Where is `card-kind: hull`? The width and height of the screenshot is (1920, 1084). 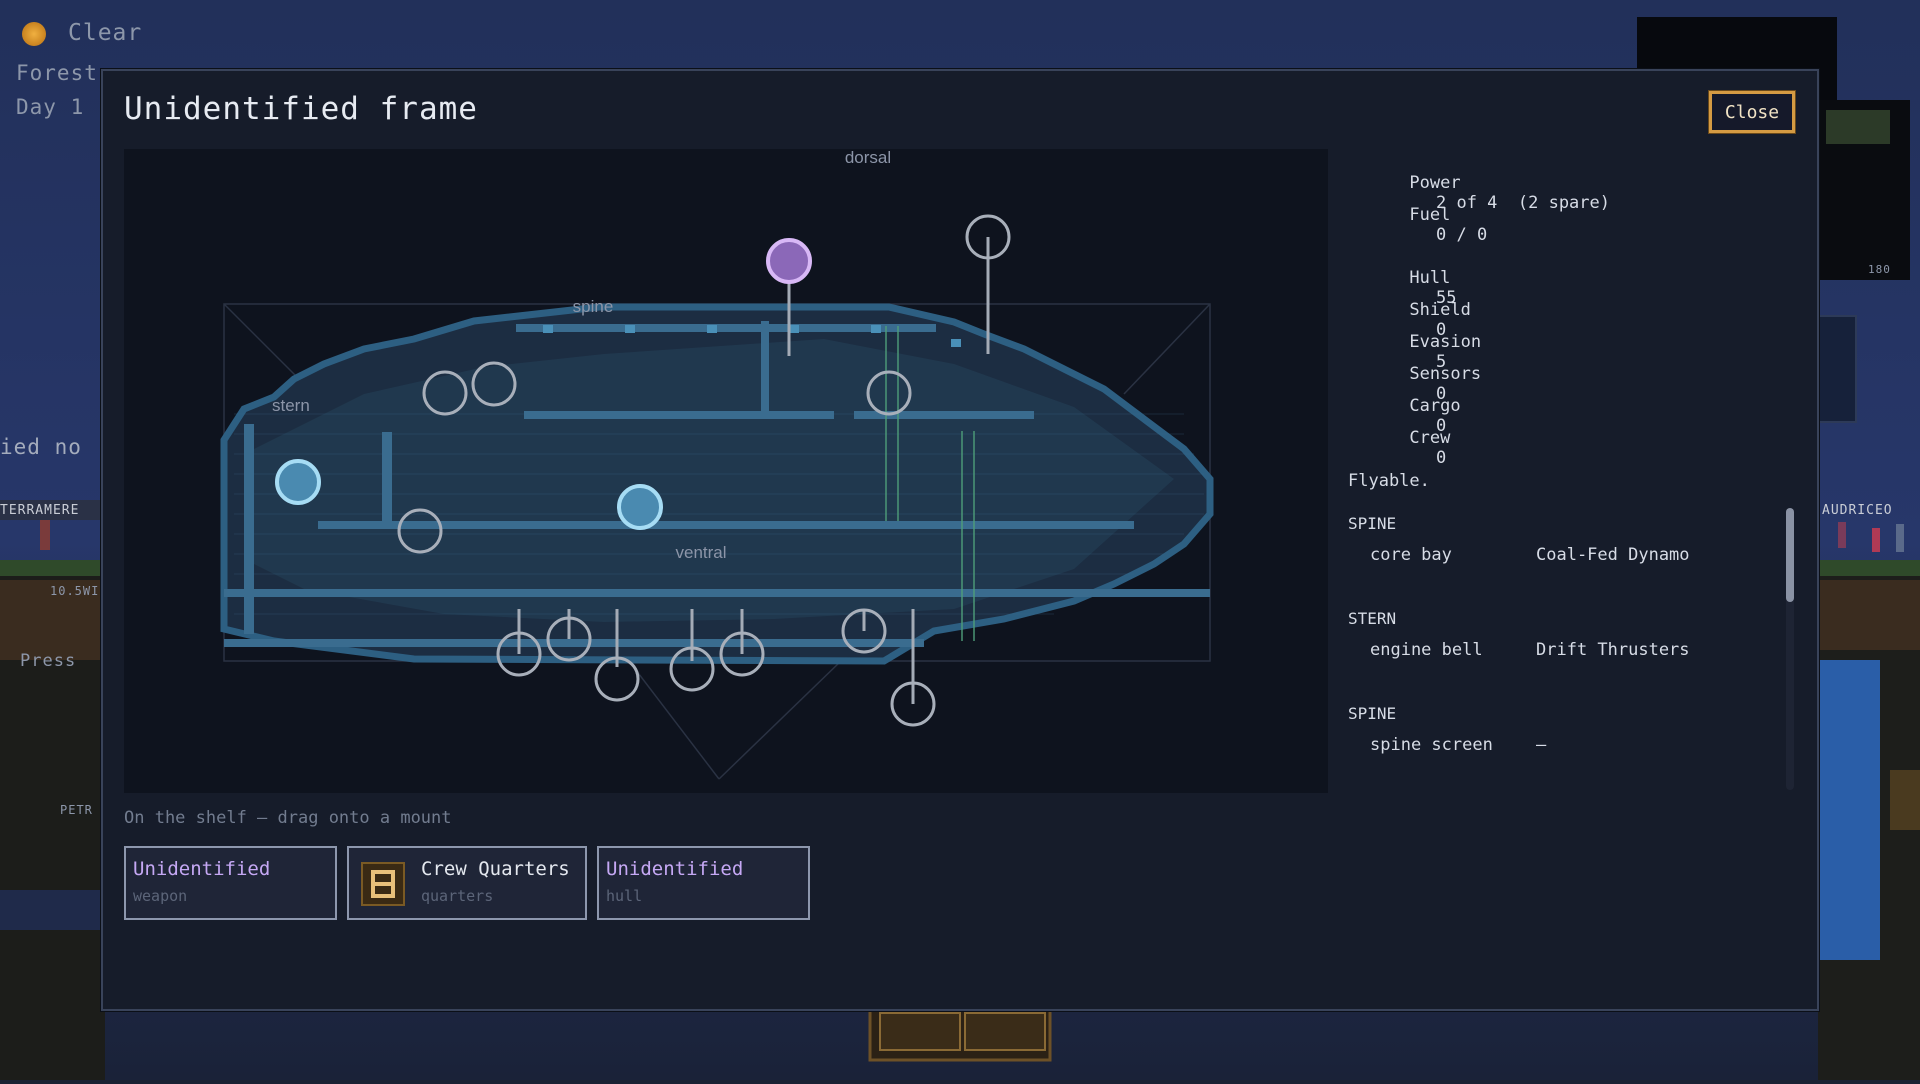
card-kind: hull is located at coordinates (624, 896).